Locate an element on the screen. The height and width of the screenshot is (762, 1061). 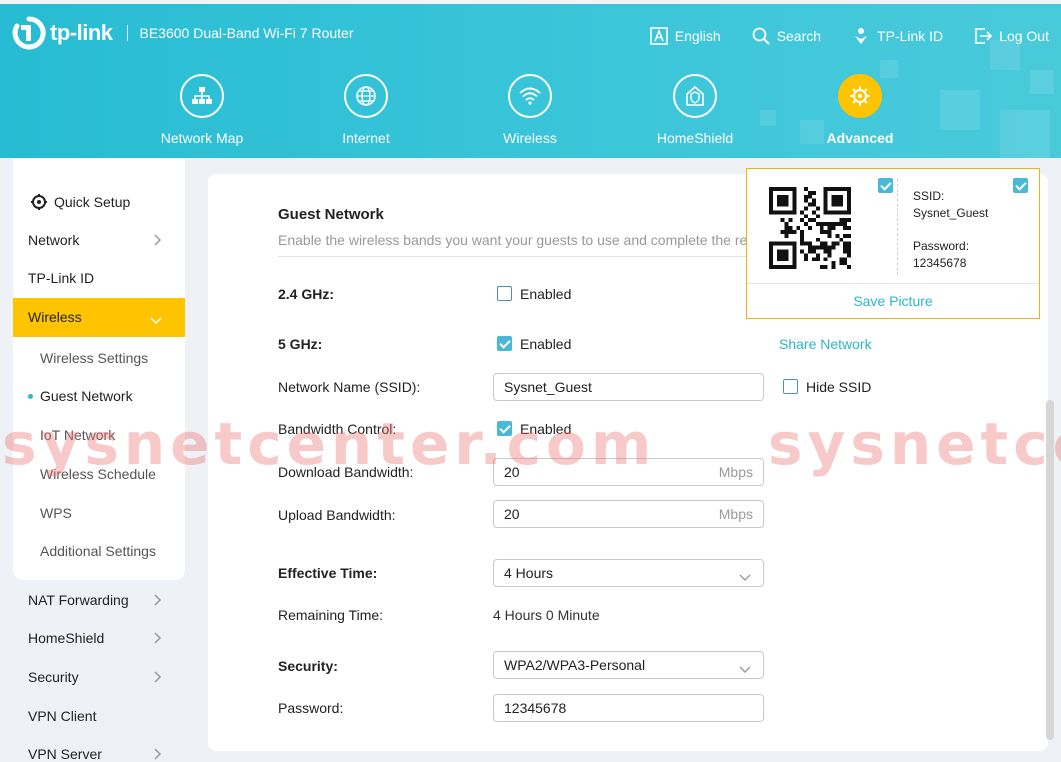
language-button: English is located at coordinates (685, 36).